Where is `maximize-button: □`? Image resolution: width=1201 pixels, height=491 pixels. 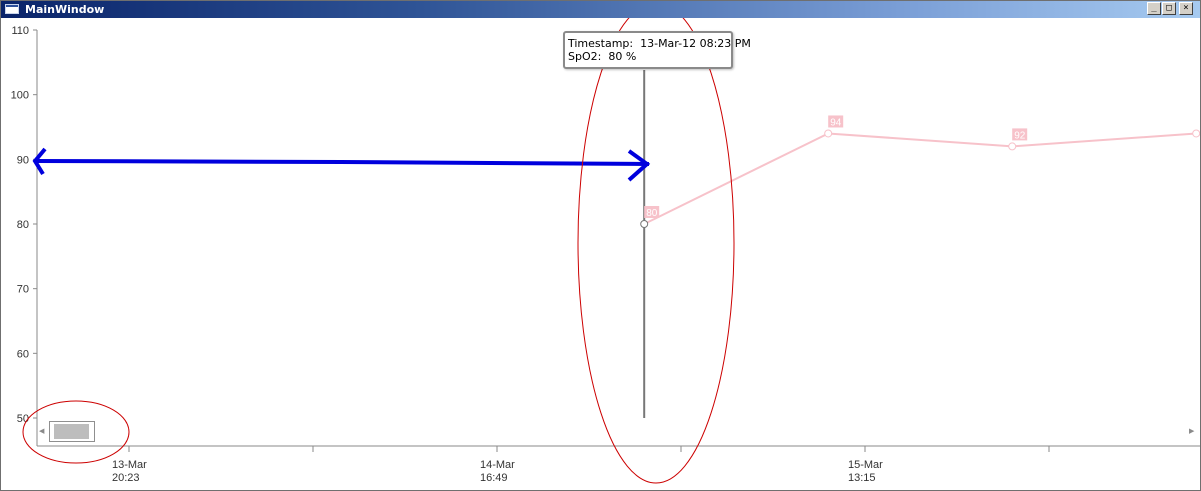 maximize-button: □ is located at coordinates (1169, 8).